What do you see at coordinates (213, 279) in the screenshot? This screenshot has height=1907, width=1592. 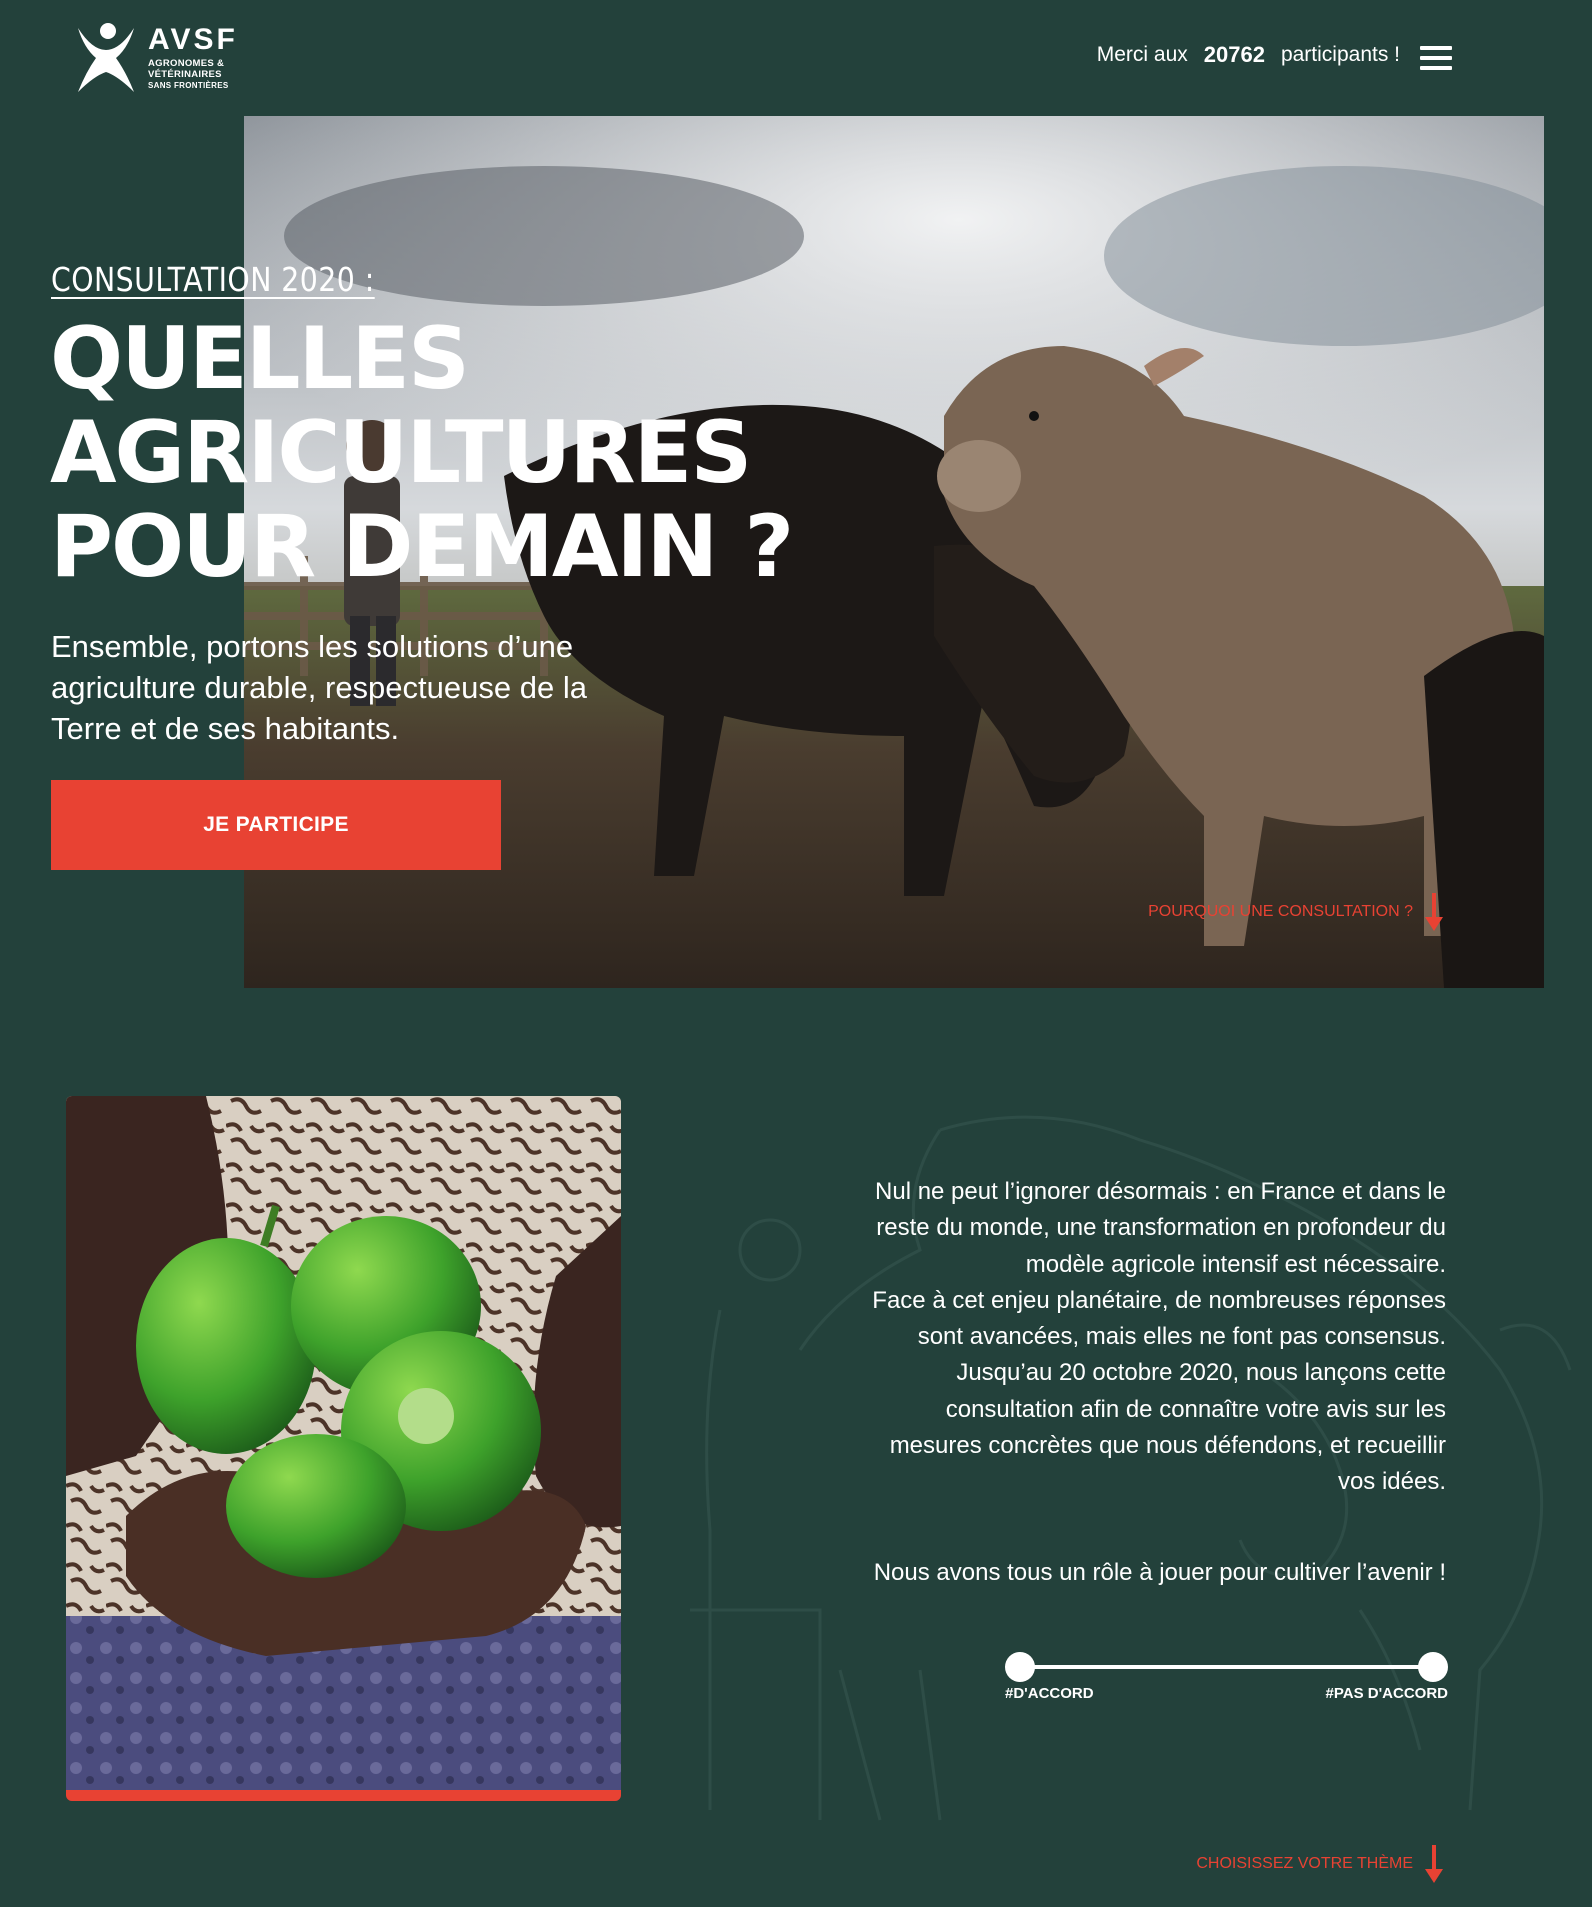 I see `hero-eyebrow: CONSULTATION 2020 :` at bounding box center [213, 279].